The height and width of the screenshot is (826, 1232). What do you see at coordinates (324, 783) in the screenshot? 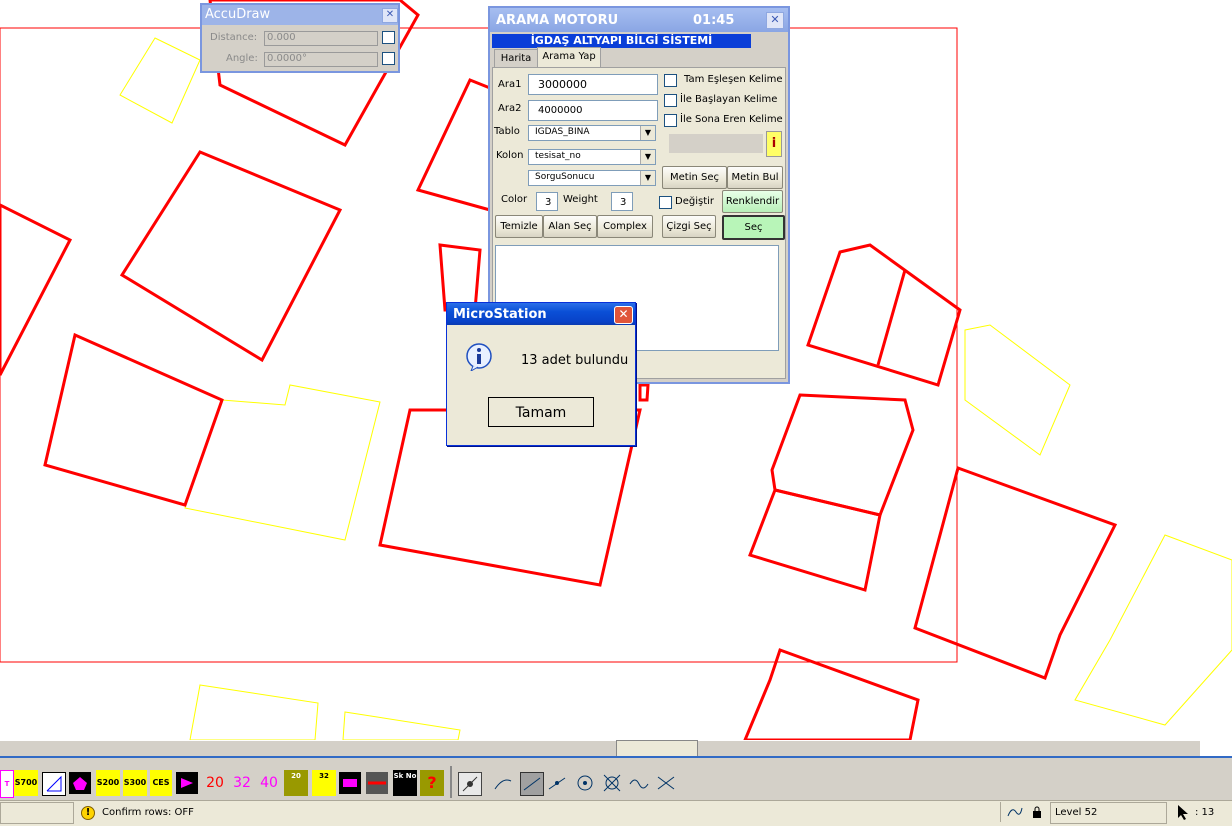
I see `toolbar-item-32b: 32` at bounding box center [324, 783].